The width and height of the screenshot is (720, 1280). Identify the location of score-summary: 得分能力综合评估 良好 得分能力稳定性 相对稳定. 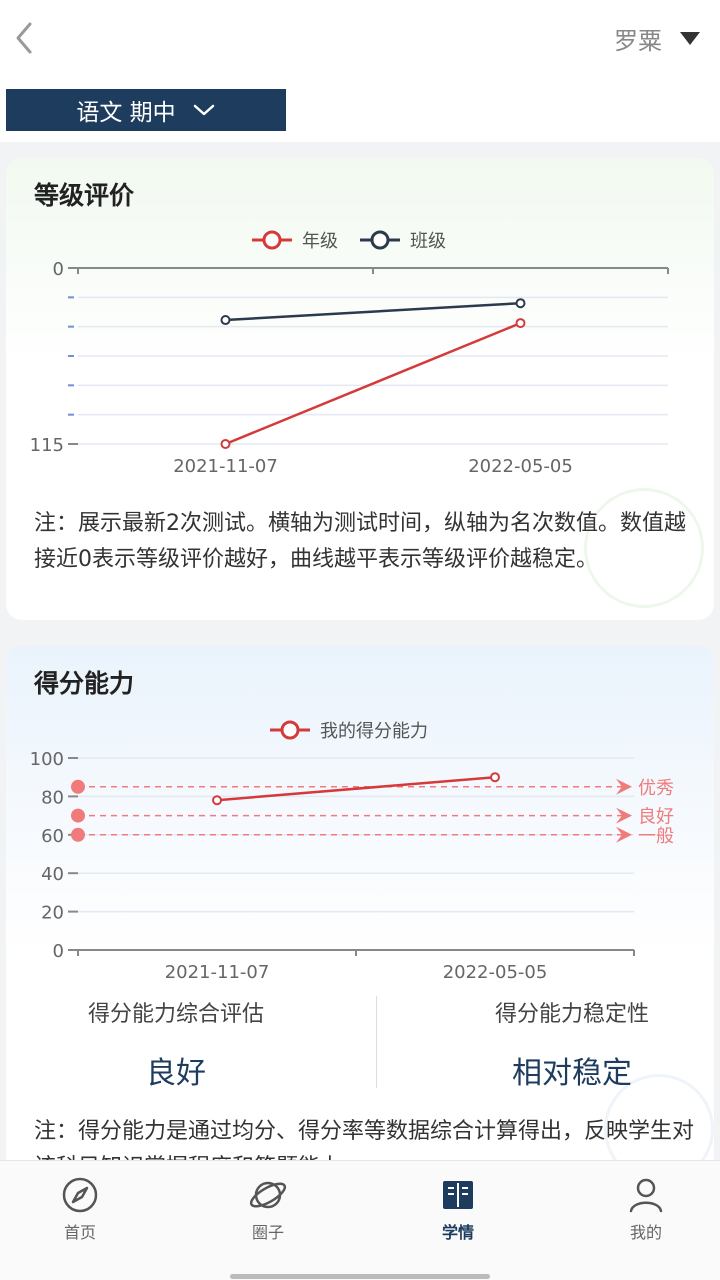
(360, 1043).